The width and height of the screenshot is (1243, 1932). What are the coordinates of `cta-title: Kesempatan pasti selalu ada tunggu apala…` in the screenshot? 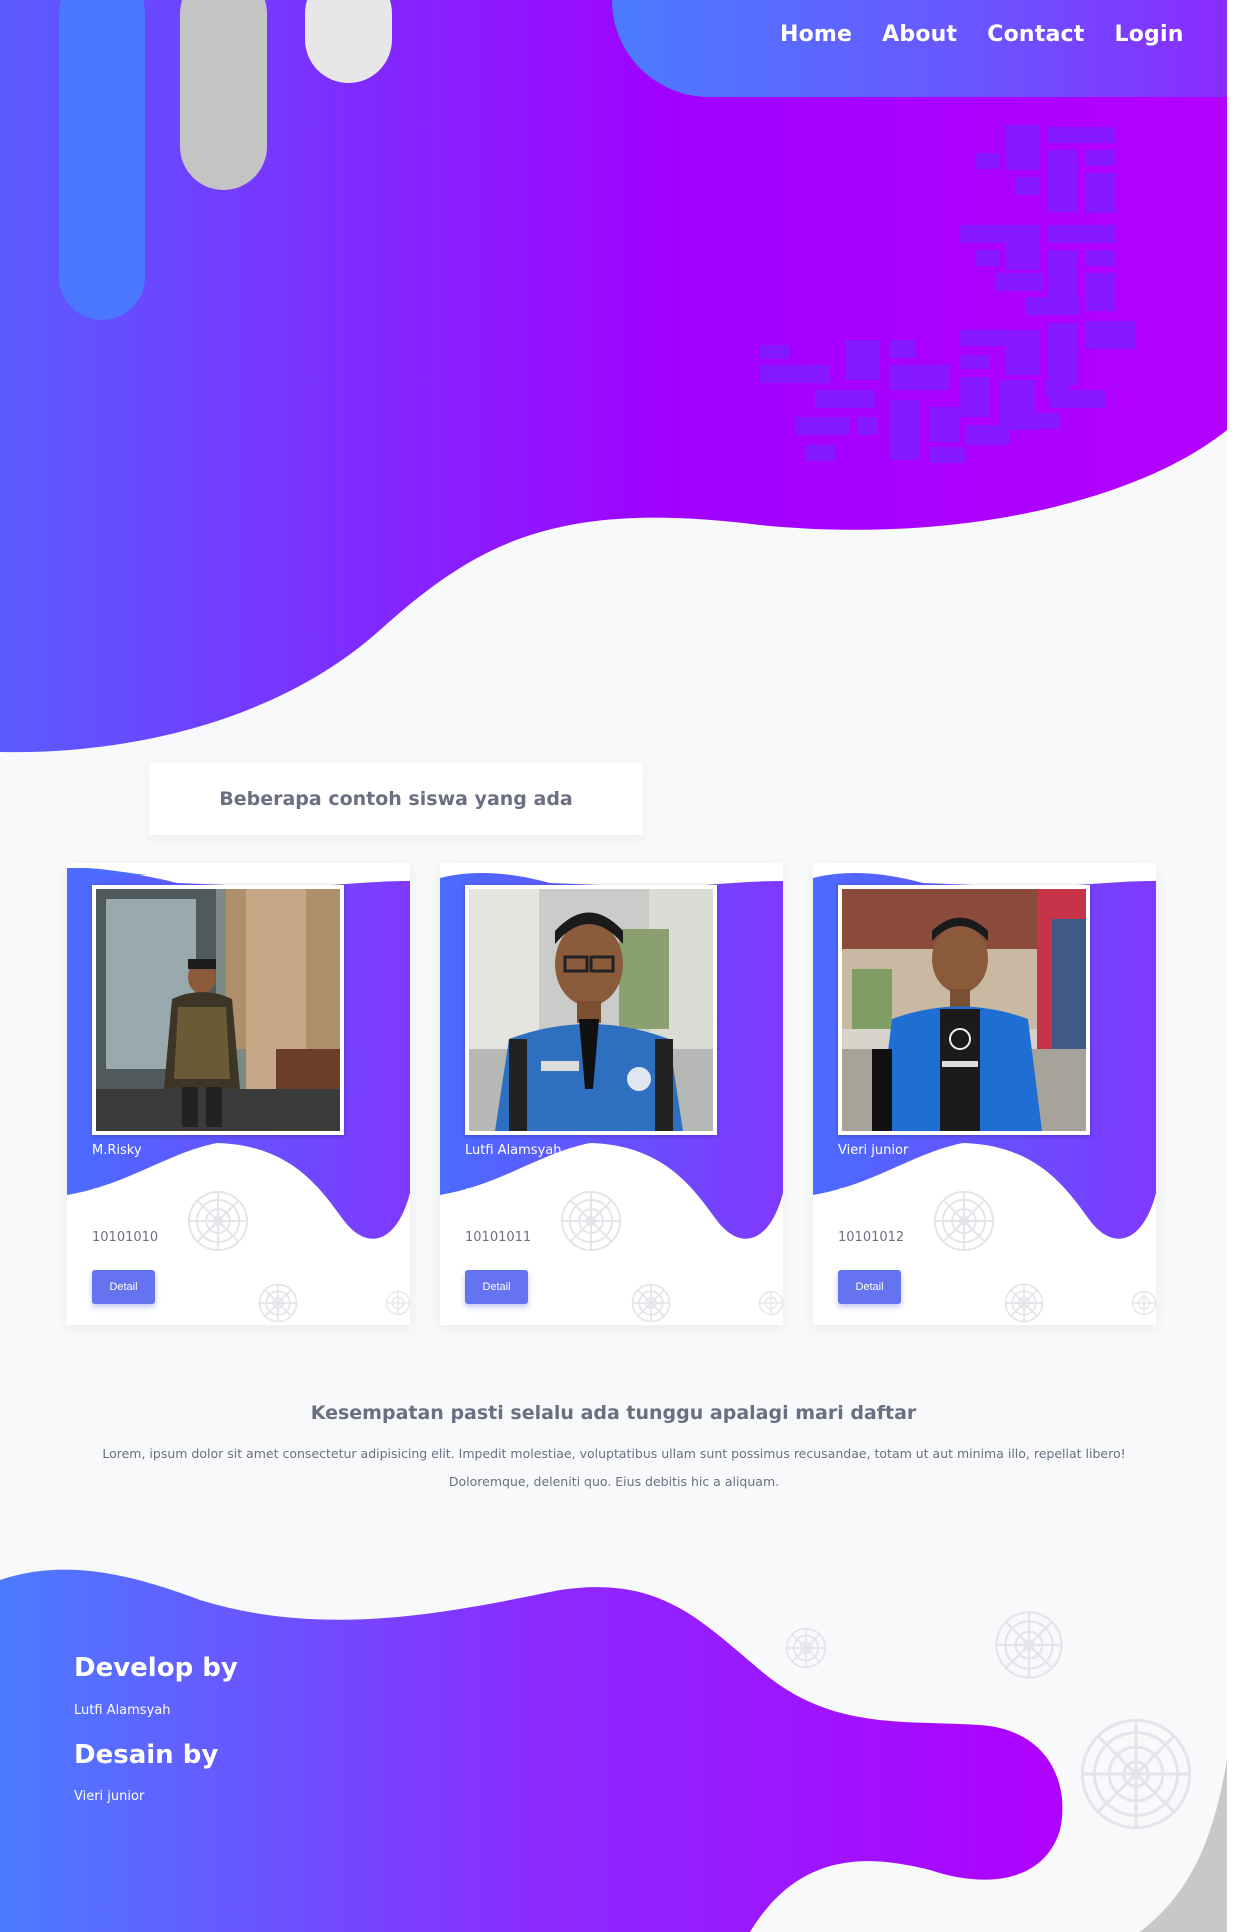 It's located at (613, 1413).